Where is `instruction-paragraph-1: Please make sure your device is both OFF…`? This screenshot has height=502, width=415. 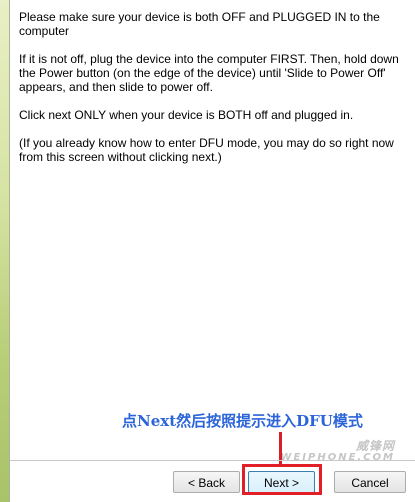 instruction-paragraph-1: Please make sure your device is both OFF… is located at coordinates (199, 24).